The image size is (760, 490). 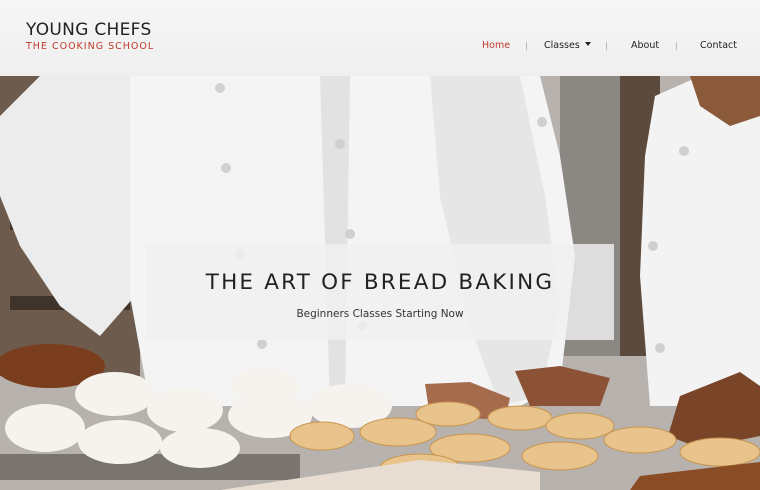 What do you see at coordinates (718, 45) in the screenshot?
I see `nav-item-contact: Contact` at bounding box center [718, 45].